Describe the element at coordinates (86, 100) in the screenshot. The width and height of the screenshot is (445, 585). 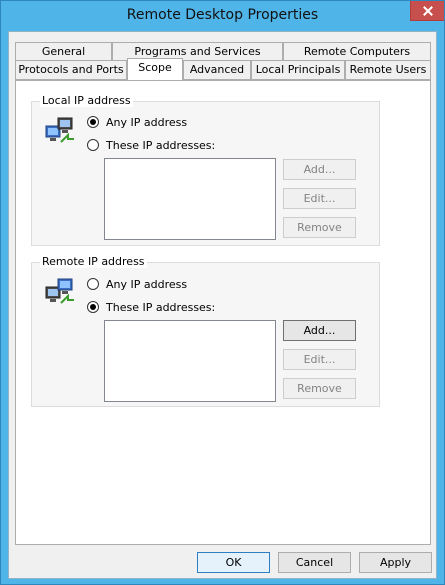
I see `local-ip-group-title: Local IP address` at that location.